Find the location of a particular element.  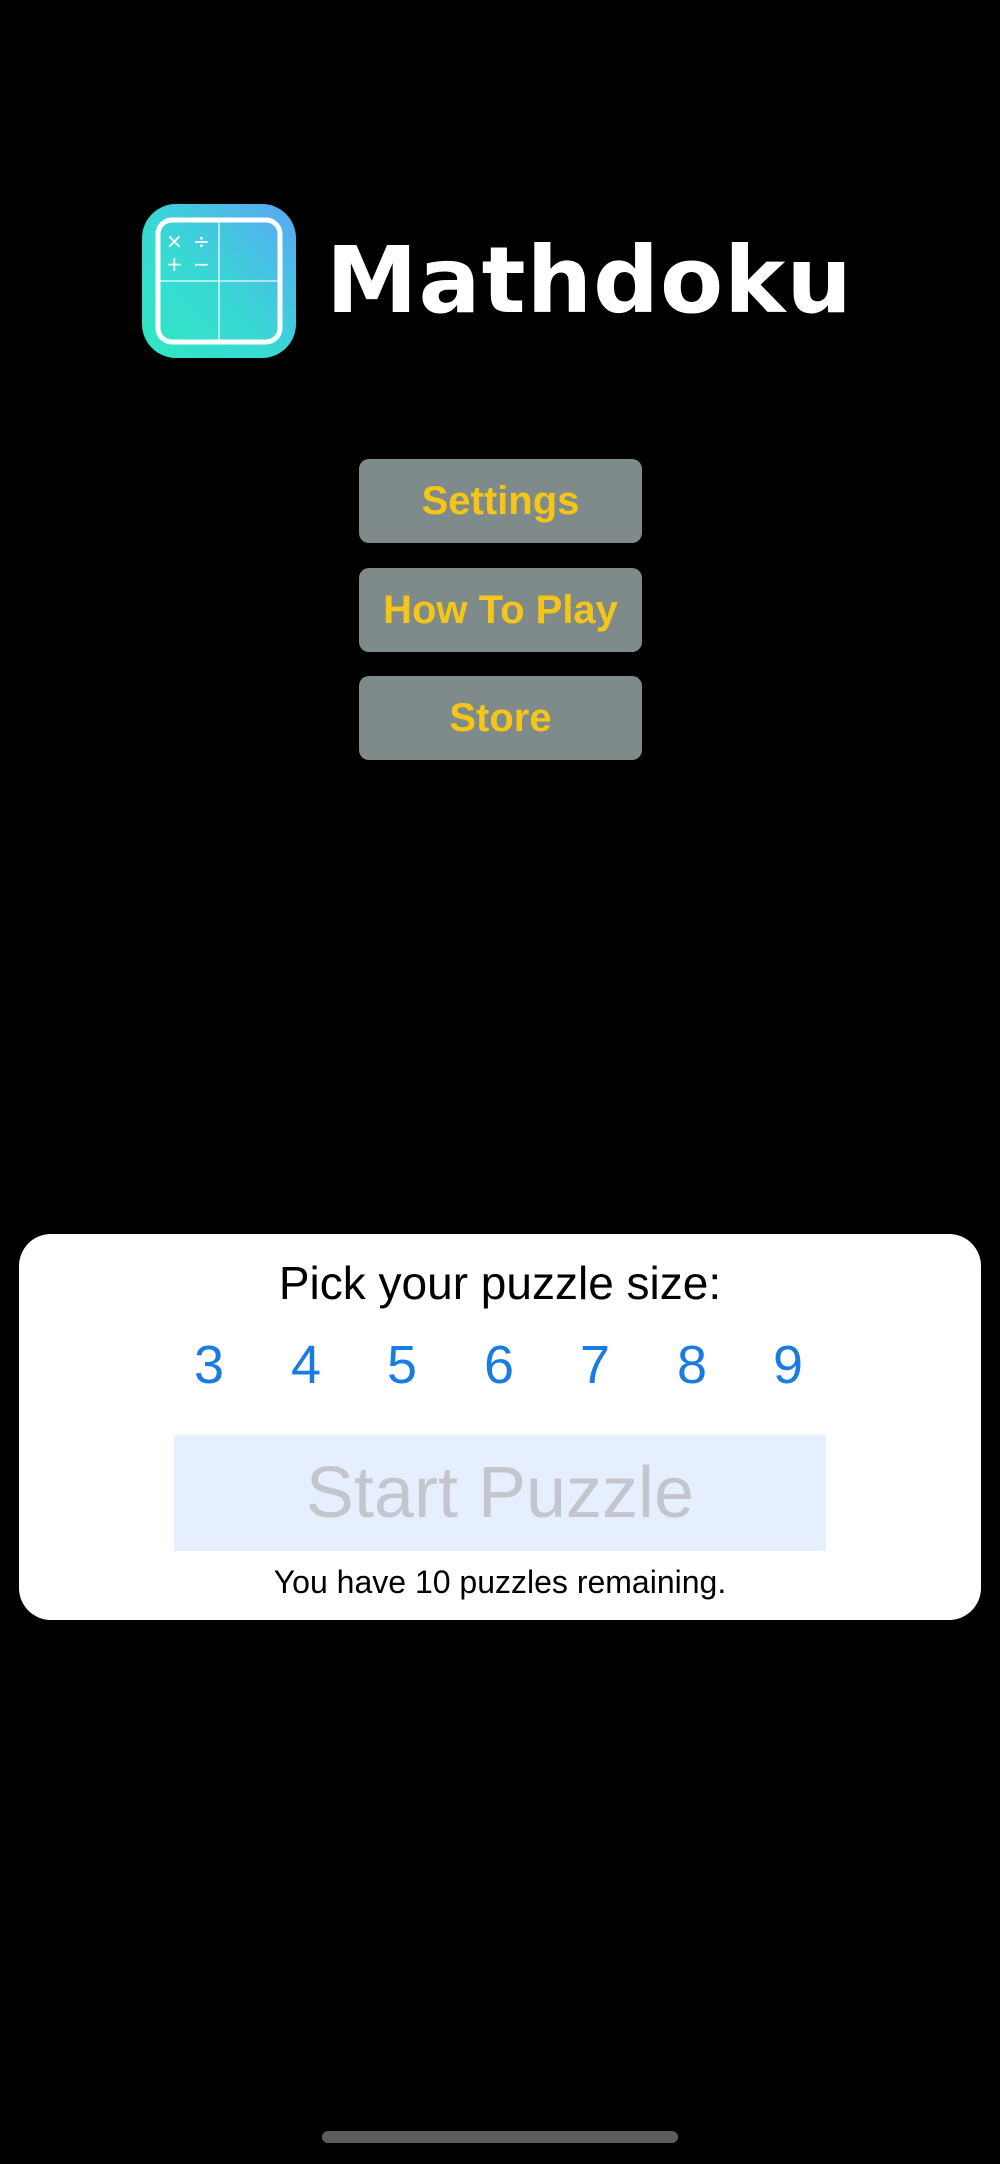

settings-button: Settings is located at coordinates (500, 501).